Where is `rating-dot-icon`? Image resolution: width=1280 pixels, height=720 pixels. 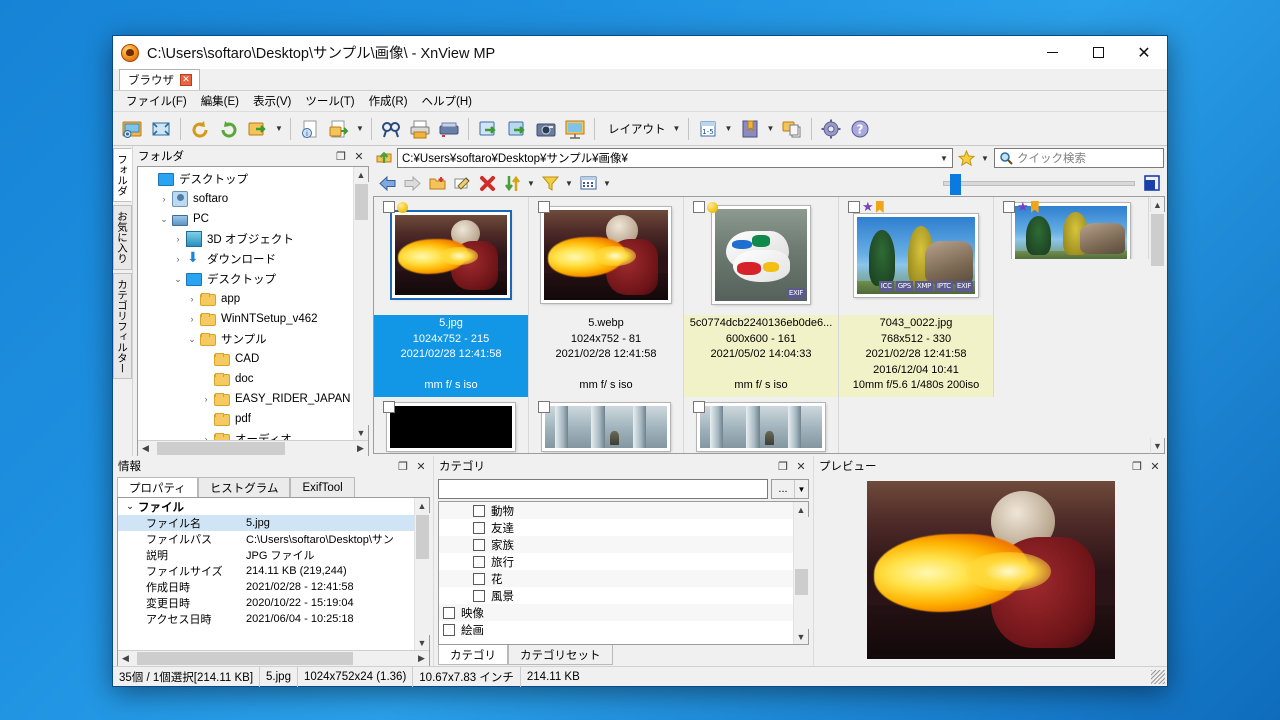
rating-dot-icon is located at coordinates (712, 207).